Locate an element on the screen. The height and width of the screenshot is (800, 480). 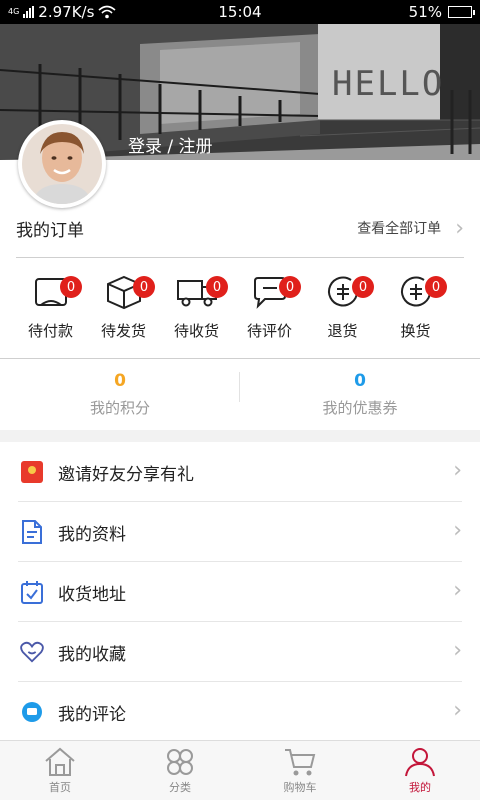
document-icon is located at coordinates (32, 532).